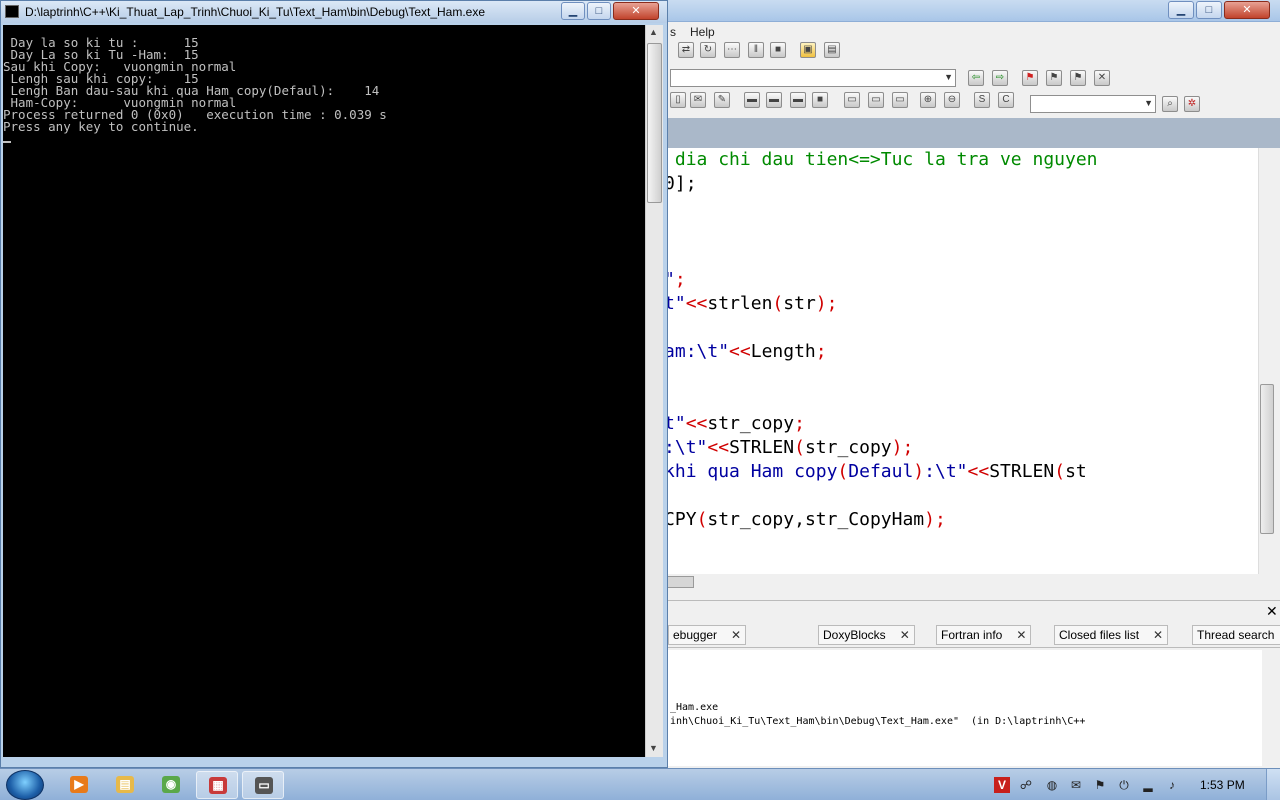  I want to click on file-icon: ▯, so click(678, 100).